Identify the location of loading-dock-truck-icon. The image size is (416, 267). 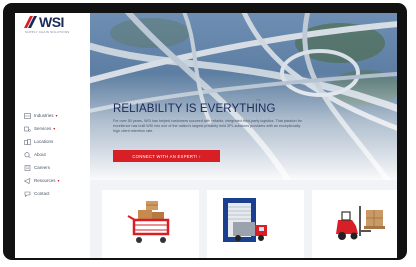
(245, 220).